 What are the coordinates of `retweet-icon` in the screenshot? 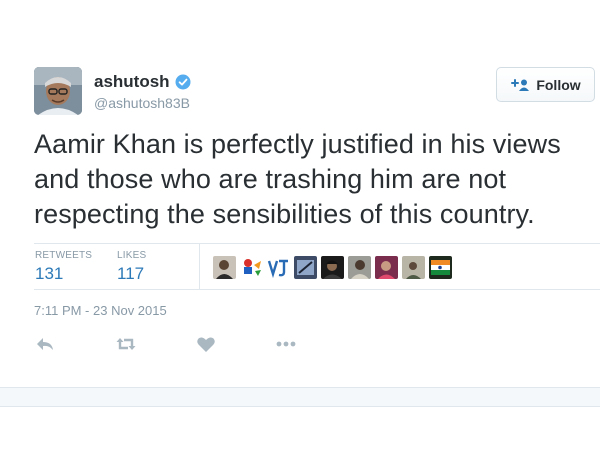 It's located at (126, 344).